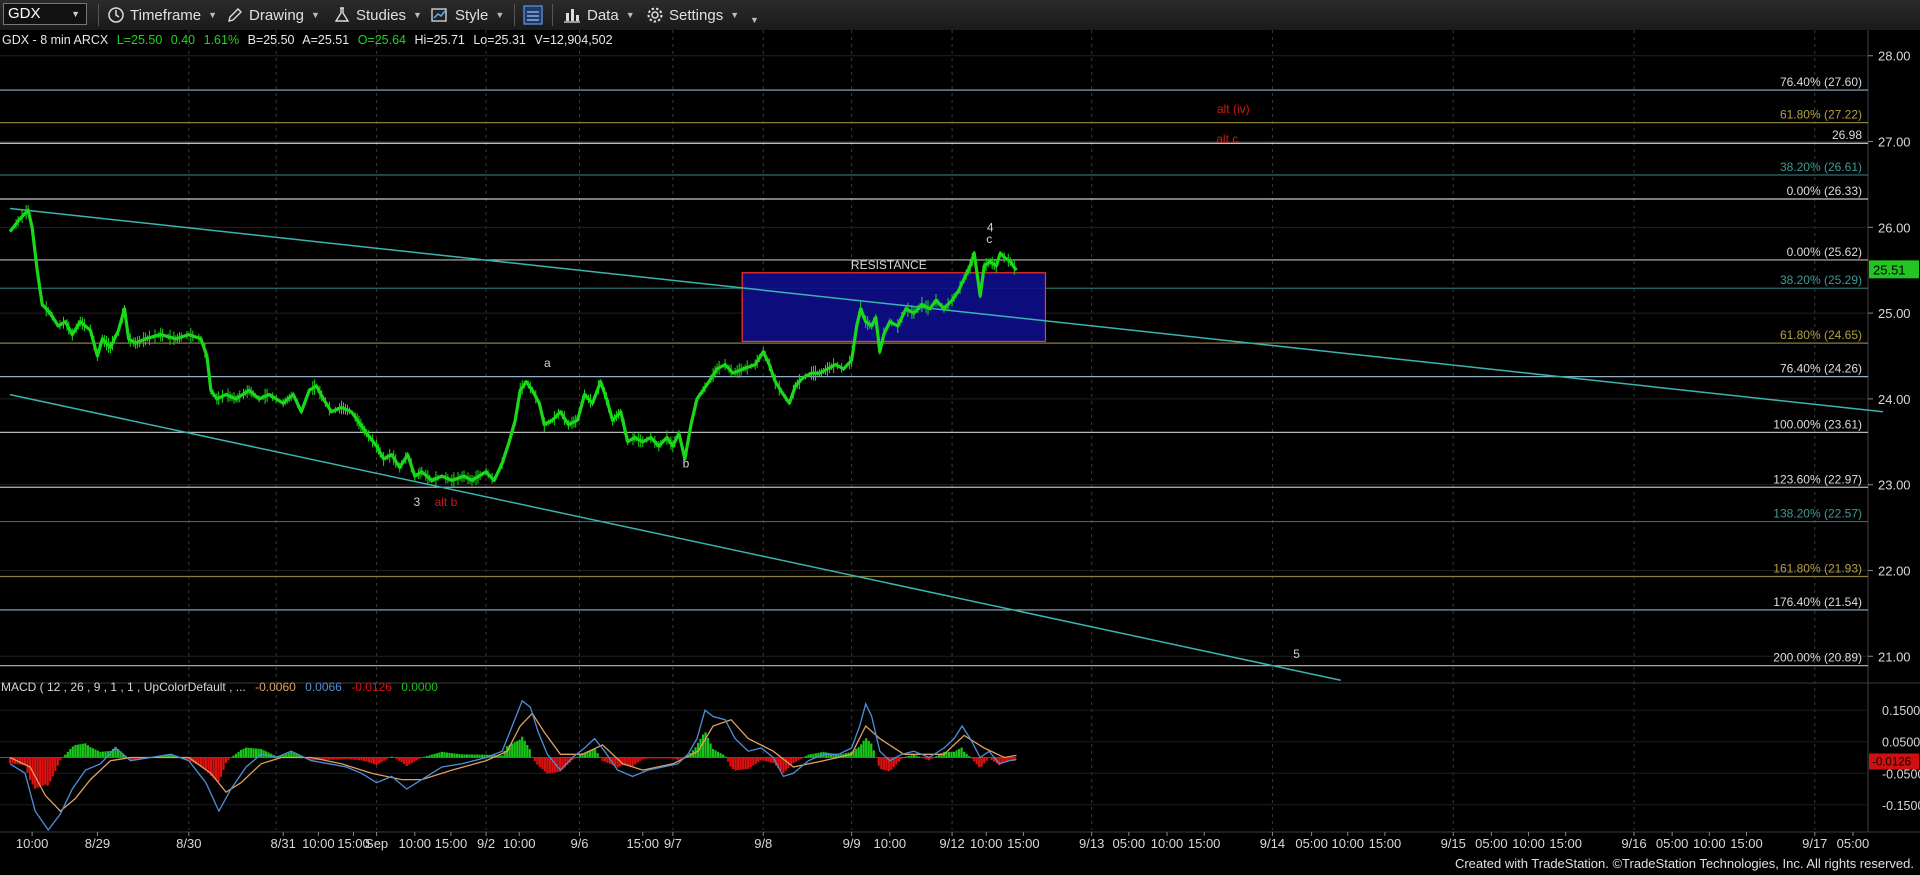 The image size is (1920, 875). What do you see at coordinates (24, 13) in the screenshot?
I see `symbol-value: GDX` at bounding box center [24, 13].